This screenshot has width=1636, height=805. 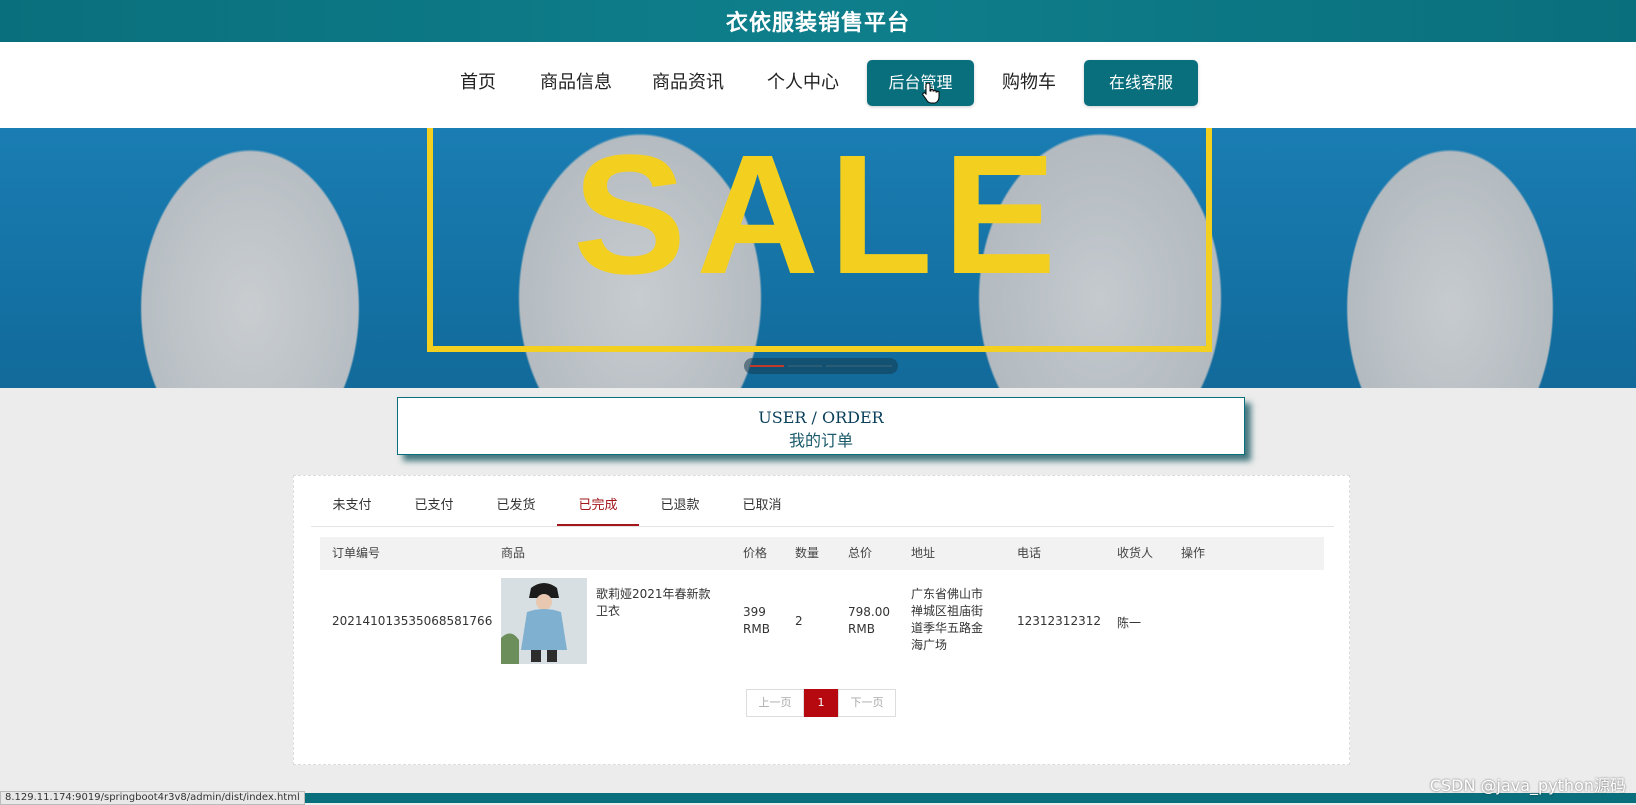 I want to click on receiver: 陈一, so click(x=1129, y=623).